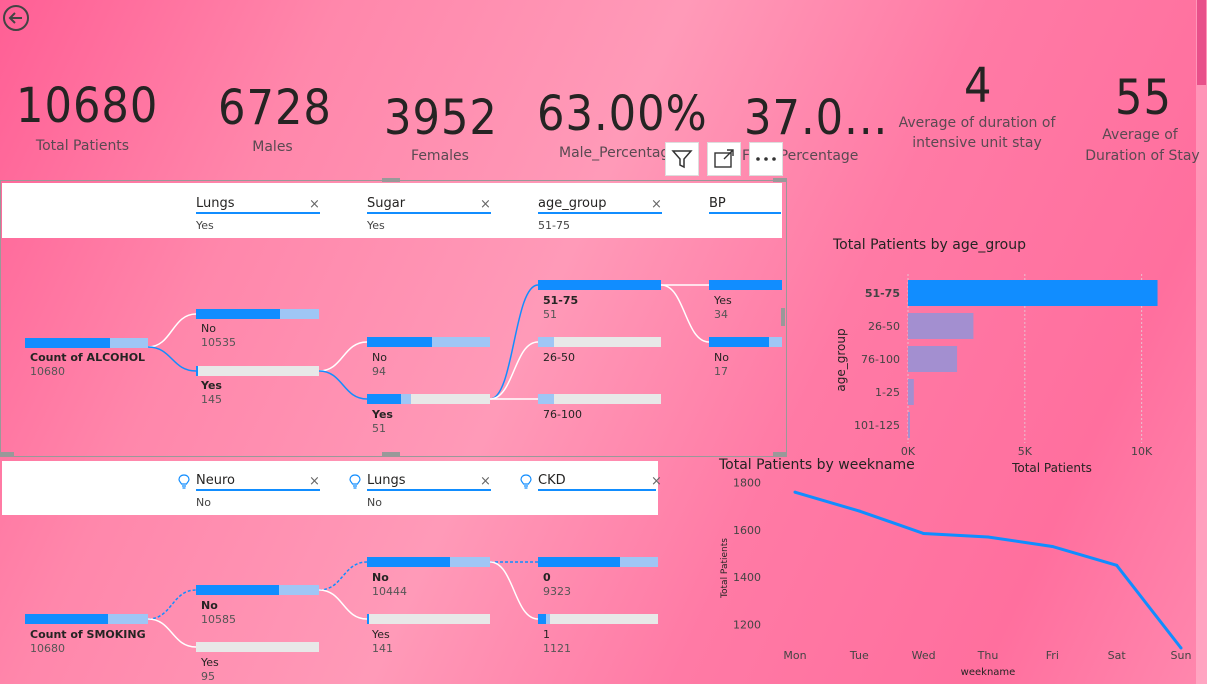 The image size is (1207, 684). I want to click on y-tick-label: 1400, so click(747, 577).